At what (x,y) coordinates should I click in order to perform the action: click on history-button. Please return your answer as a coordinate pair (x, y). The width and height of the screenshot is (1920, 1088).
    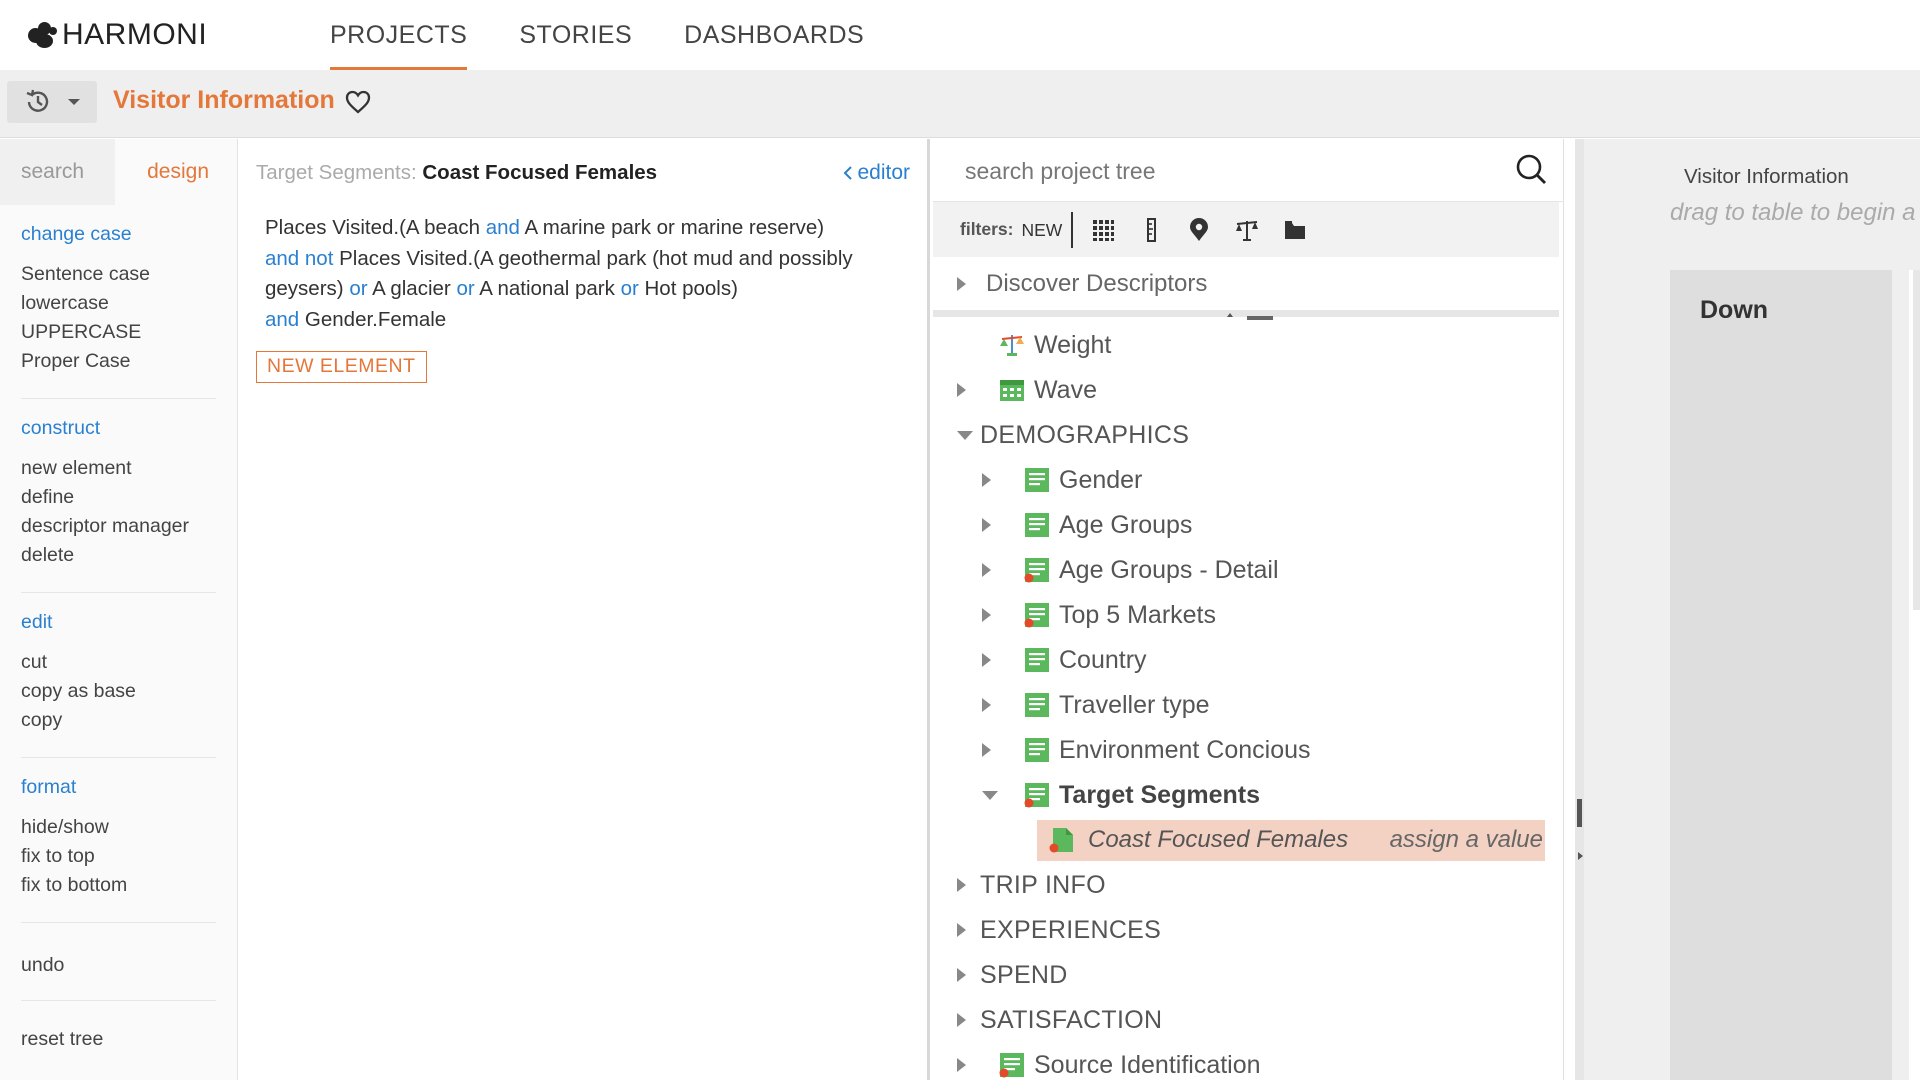
    Looking at the image, I should click on (52, 102).